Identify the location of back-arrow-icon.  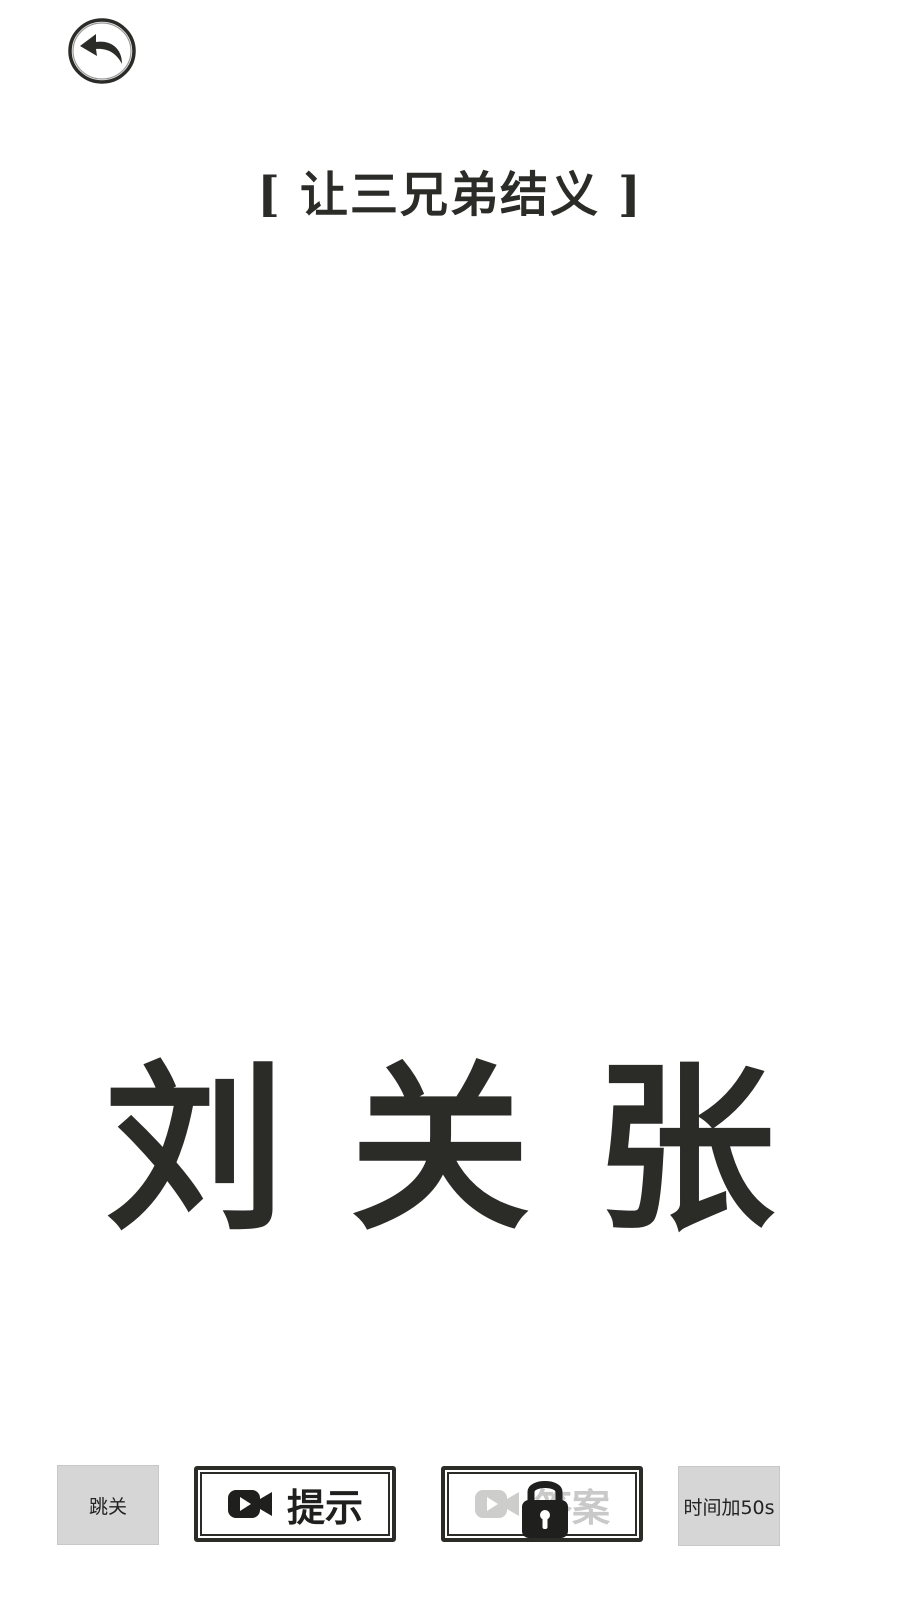
(102, 51).